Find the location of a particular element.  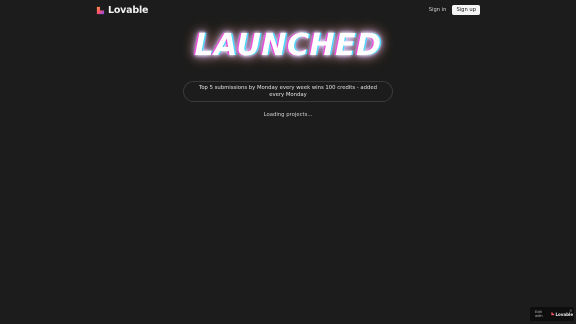

logo-text: Lovable is located at coordinates (128, 10).